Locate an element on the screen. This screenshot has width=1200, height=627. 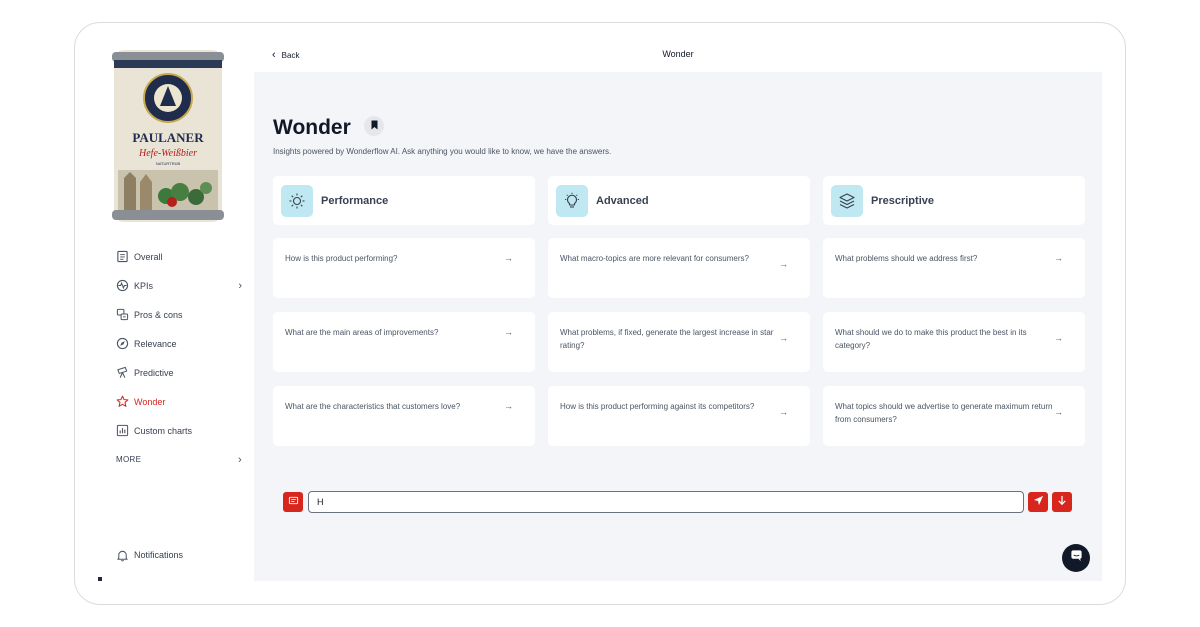
sidebar-item-pros-cons: Pros & cons is located at coordinates (178, 314).